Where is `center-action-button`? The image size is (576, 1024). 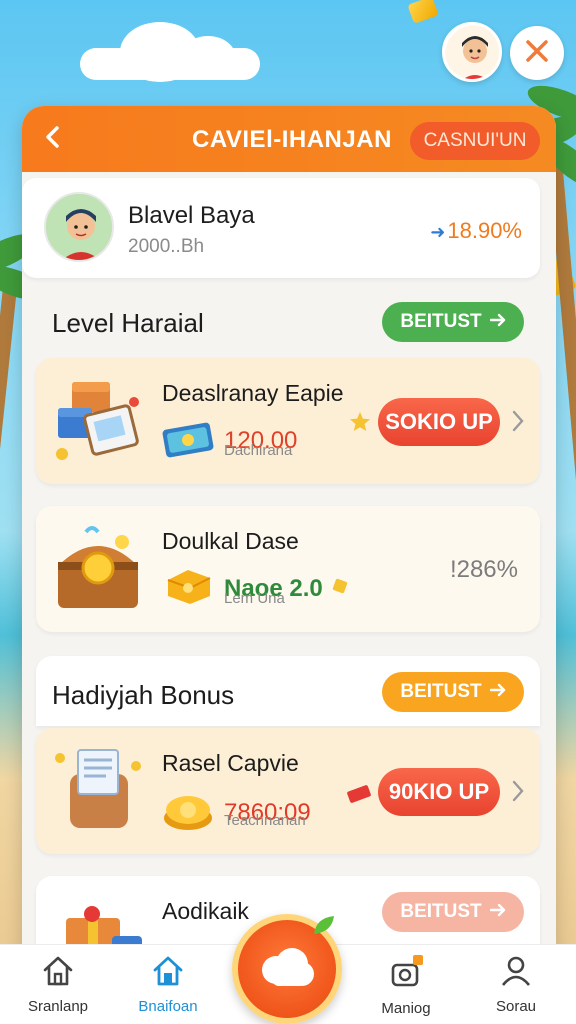
center-action-button is located at coordinates (287, 969).